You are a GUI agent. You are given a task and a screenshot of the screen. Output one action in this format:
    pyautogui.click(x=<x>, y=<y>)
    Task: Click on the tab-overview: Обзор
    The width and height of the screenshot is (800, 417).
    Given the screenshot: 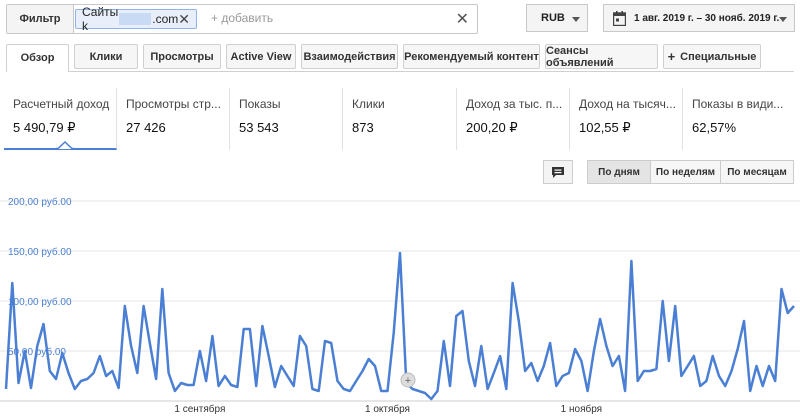 What is the action you would take?
    pyautogui.click(x=37, y=58)
    